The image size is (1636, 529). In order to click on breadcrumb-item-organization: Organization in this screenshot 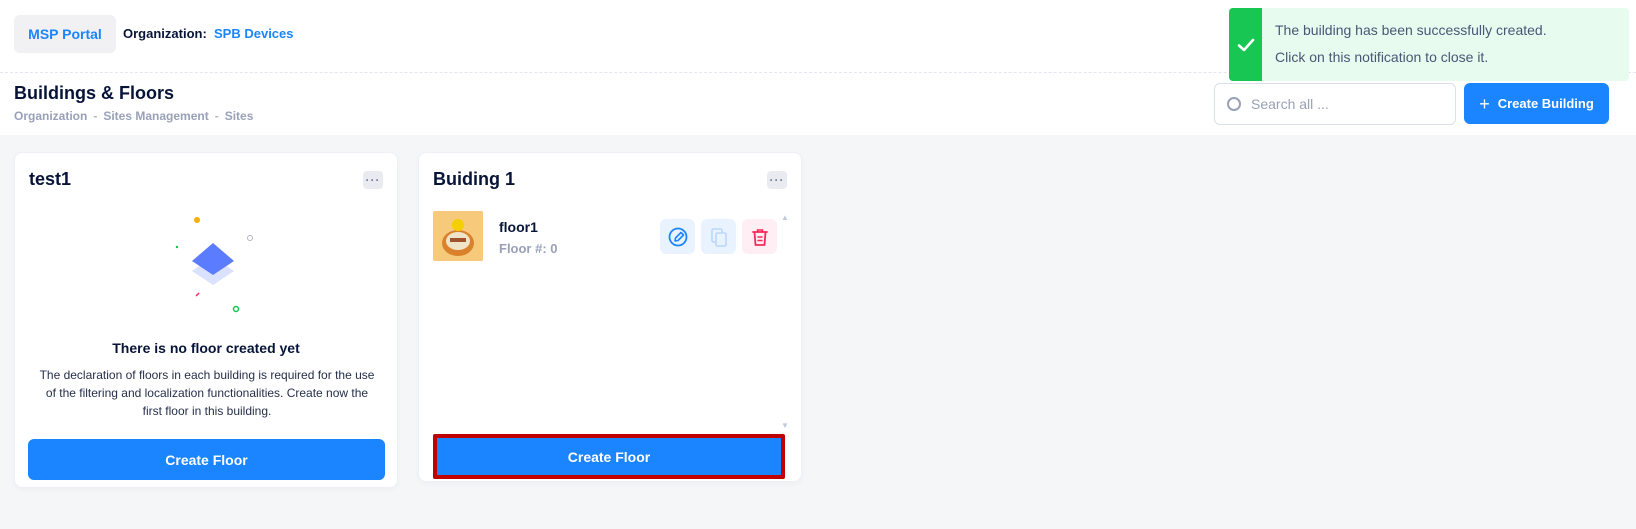, I will do `click(50, 116)`.